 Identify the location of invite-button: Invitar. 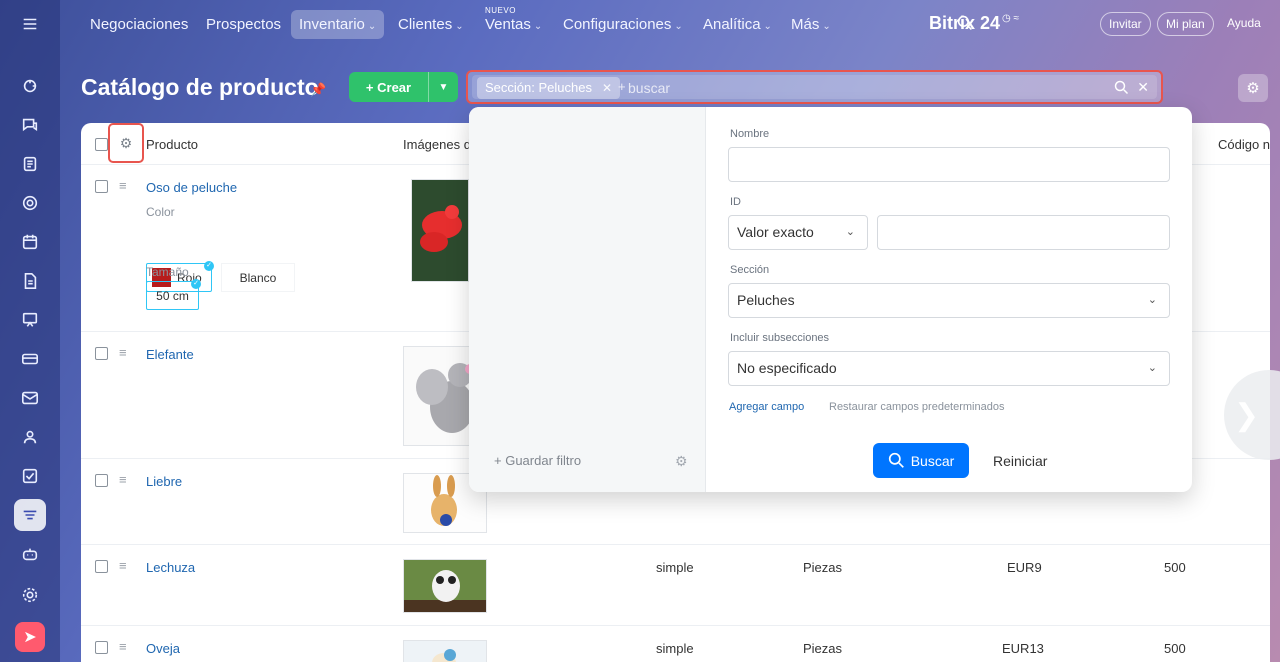
(1125, 24).